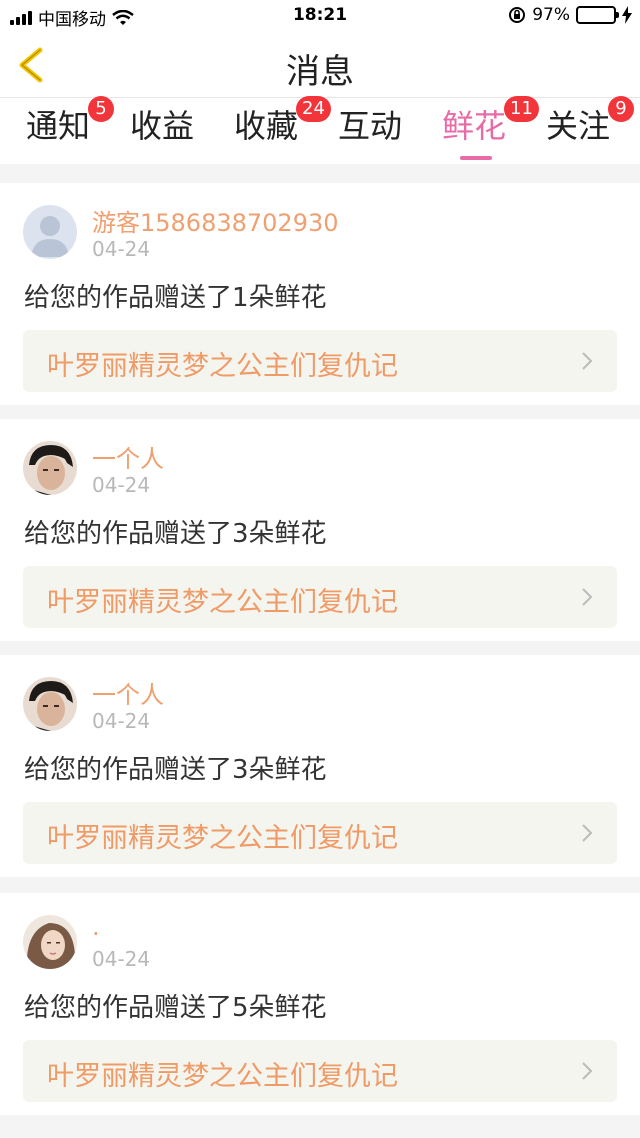 This screenshot has width=640, height=1138. Describe the element at coordinates (521, 109) in the screenshot. I see `flowers-badge: 11` at that location.